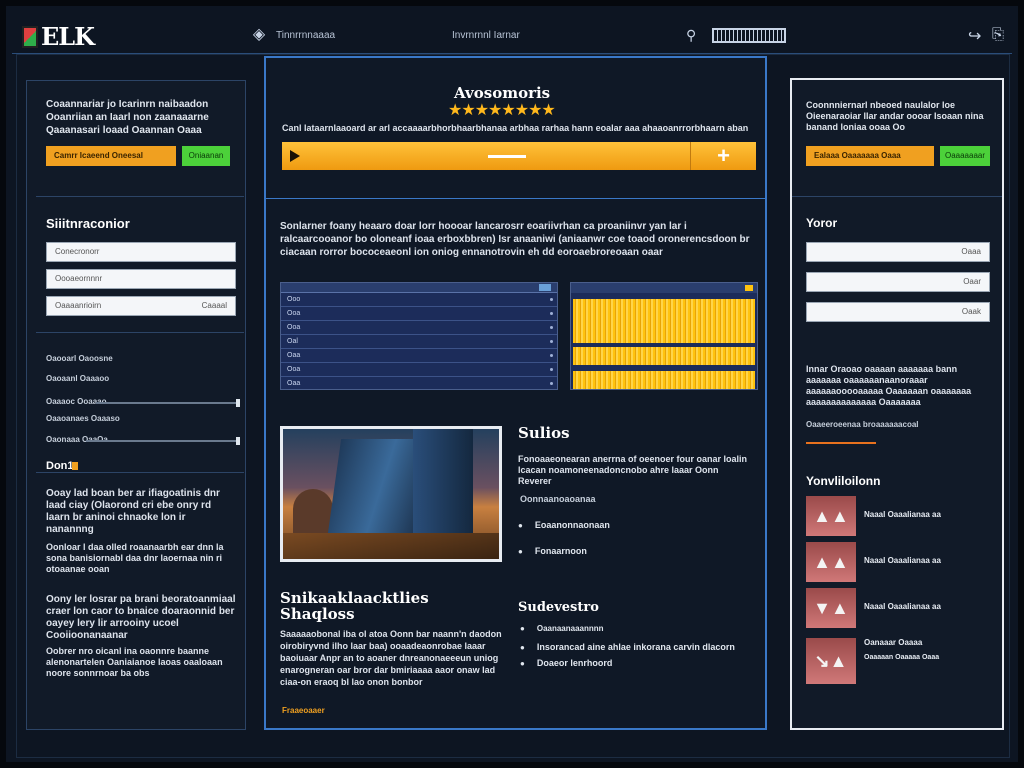  I want to click on nav-item-1: Tinnrrnnaaaa, so click(305, 35).